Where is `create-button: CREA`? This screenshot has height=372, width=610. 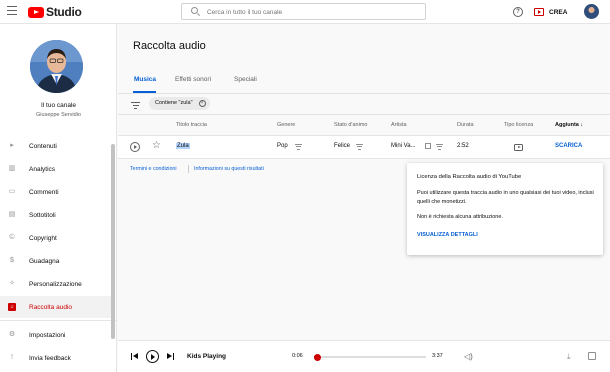
create-button: CREA is located at coordinates (550, 12).